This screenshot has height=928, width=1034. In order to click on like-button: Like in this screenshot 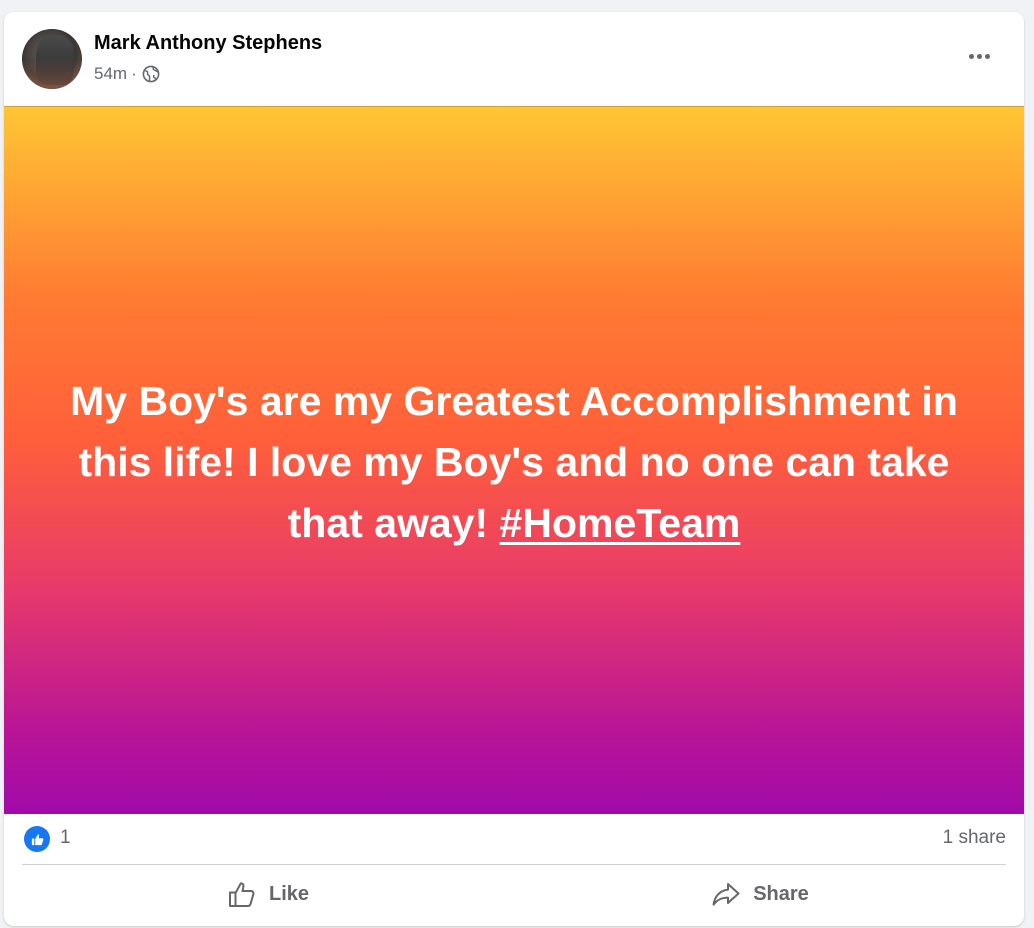, I will do `click(268, 894)`.